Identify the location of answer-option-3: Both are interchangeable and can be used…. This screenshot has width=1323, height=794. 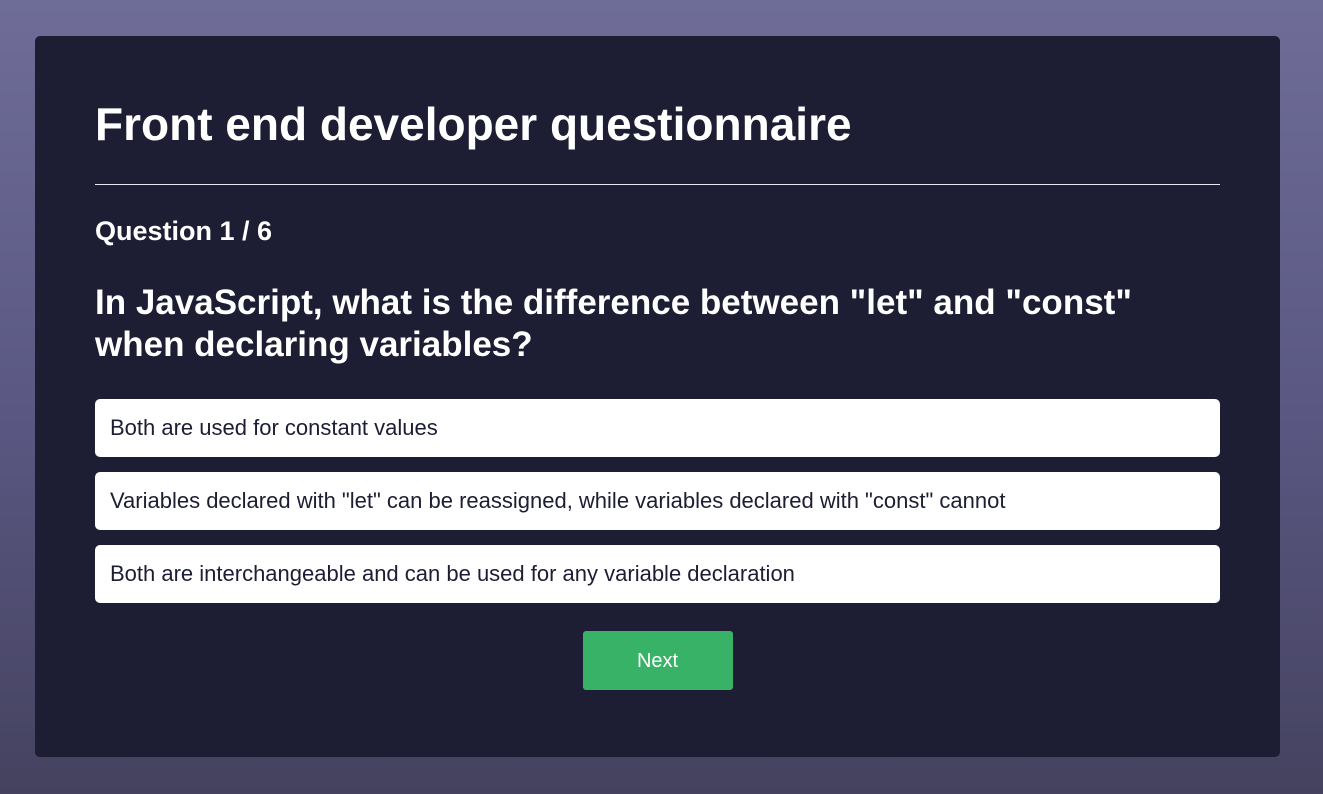
(657, 574).